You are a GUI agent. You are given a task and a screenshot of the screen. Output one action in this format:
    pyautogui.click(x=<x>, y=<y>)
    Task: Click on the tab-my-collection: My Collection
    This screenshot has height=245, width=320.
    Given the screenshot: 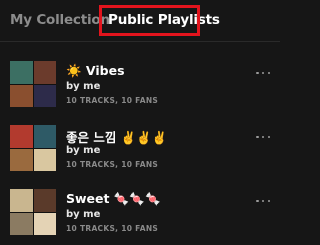 What is the action you would take?
    pyautogui.click(x=60, y=20)
    